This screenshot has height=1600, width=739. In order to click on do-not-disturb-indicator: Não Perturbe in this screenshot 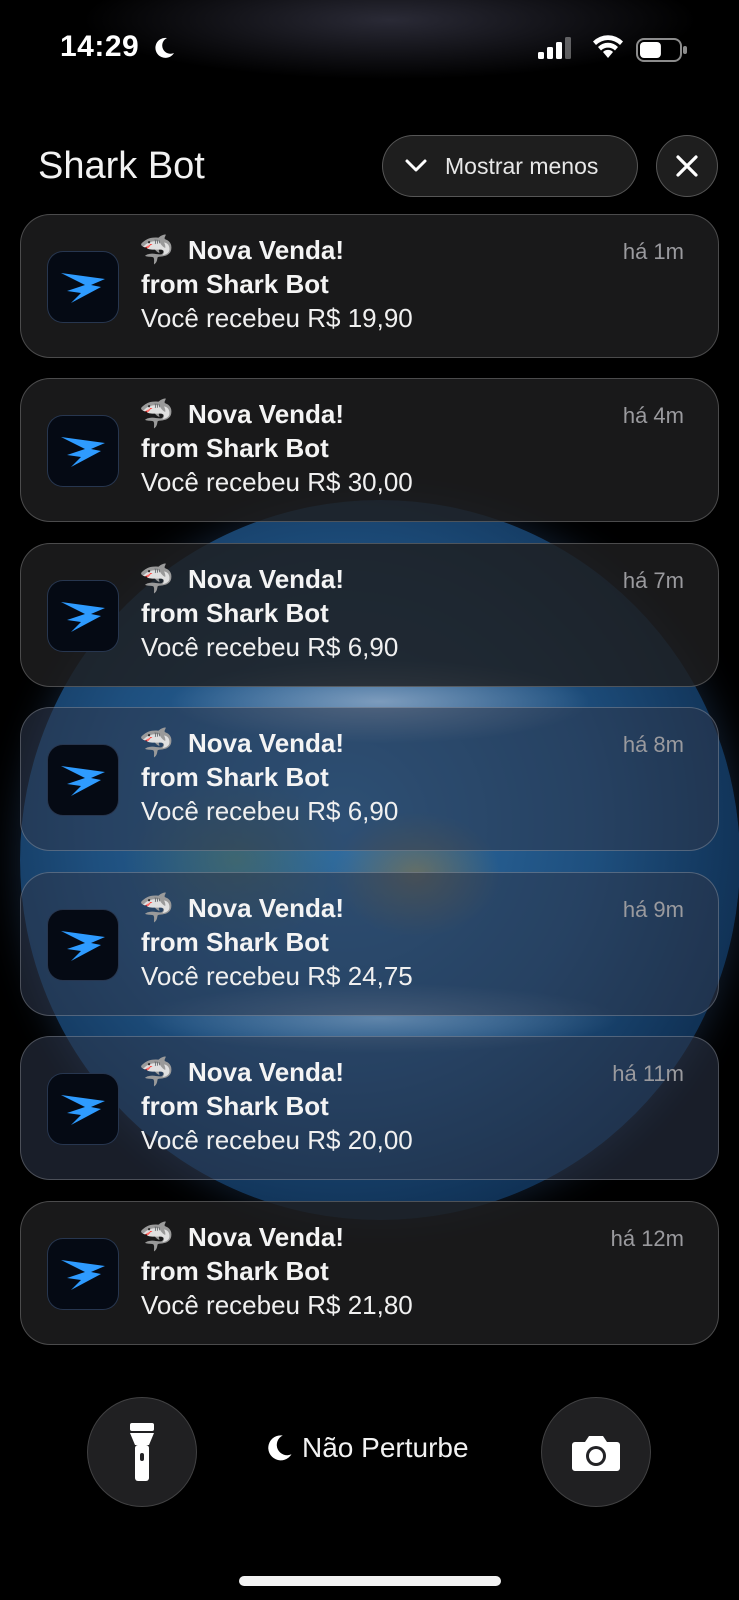, I will do `click(366, 1448)`.